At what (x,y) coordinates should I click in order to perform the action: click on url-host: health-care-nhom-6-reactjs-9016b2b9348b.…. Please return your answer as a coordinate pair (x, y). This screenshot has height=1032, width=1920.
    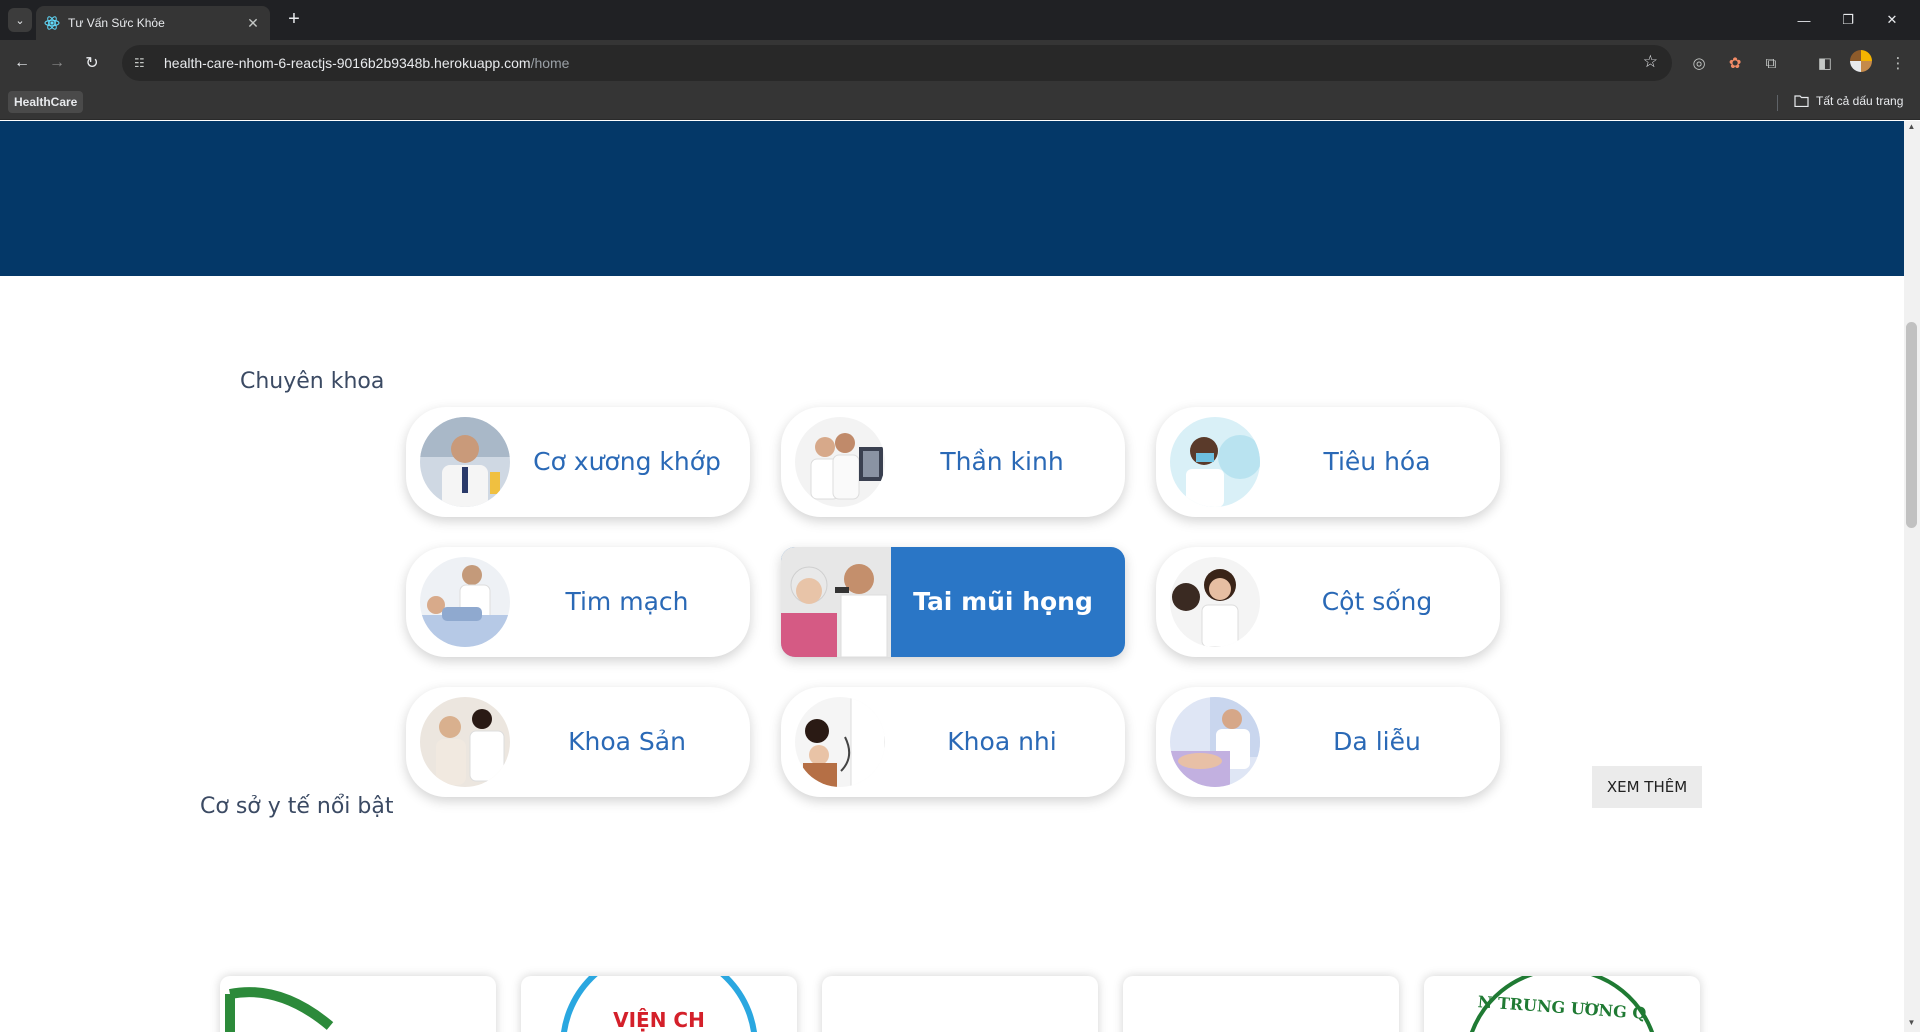
    Looking at the image, I should click on (347, 63).